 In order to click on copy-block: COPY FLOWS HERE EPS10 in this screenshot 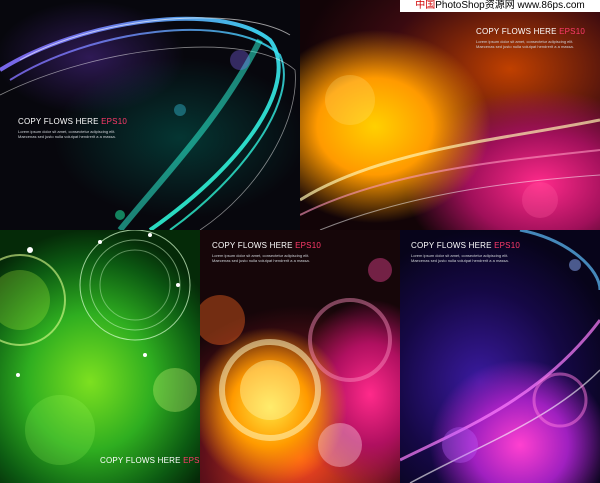, I will do `click(150, 460)`.